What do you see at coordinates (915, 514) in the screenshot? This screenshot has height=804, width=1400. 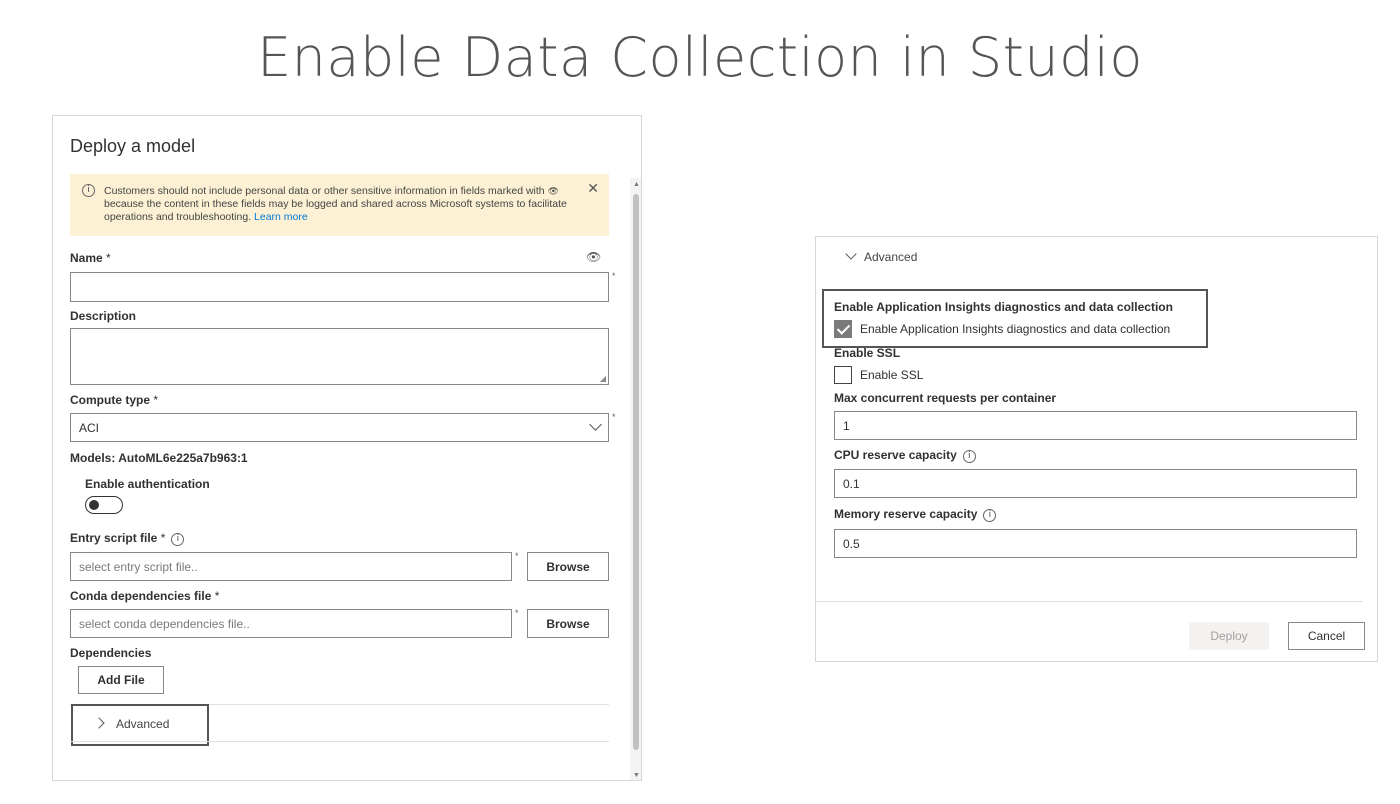 I see `memory-label: Memory reserve capacity i` at bounding box center [915, 514].